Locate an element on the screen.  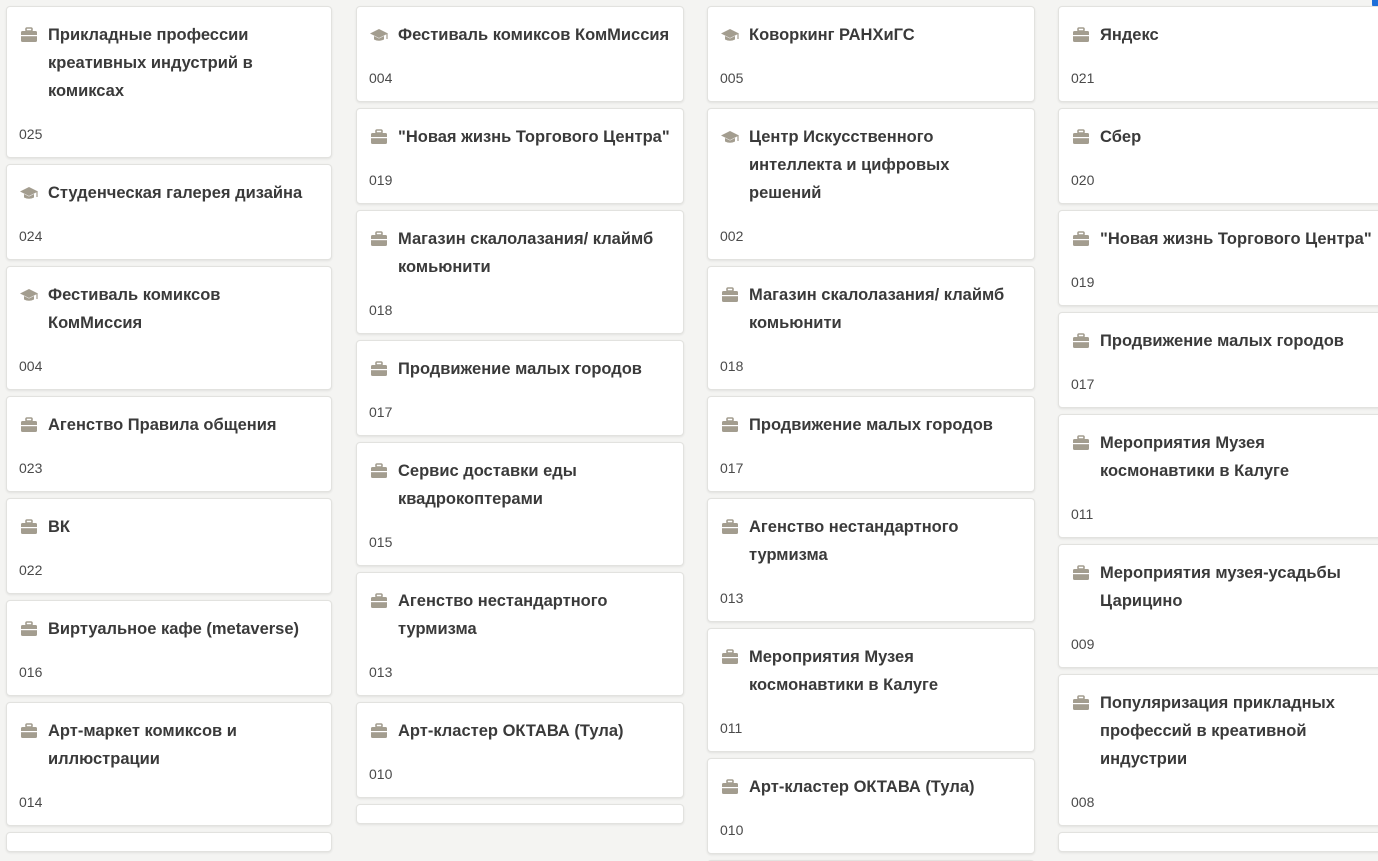
card-title-row: "Новая жизнь Торгового Центра" is located at coordinates (1223, 240).